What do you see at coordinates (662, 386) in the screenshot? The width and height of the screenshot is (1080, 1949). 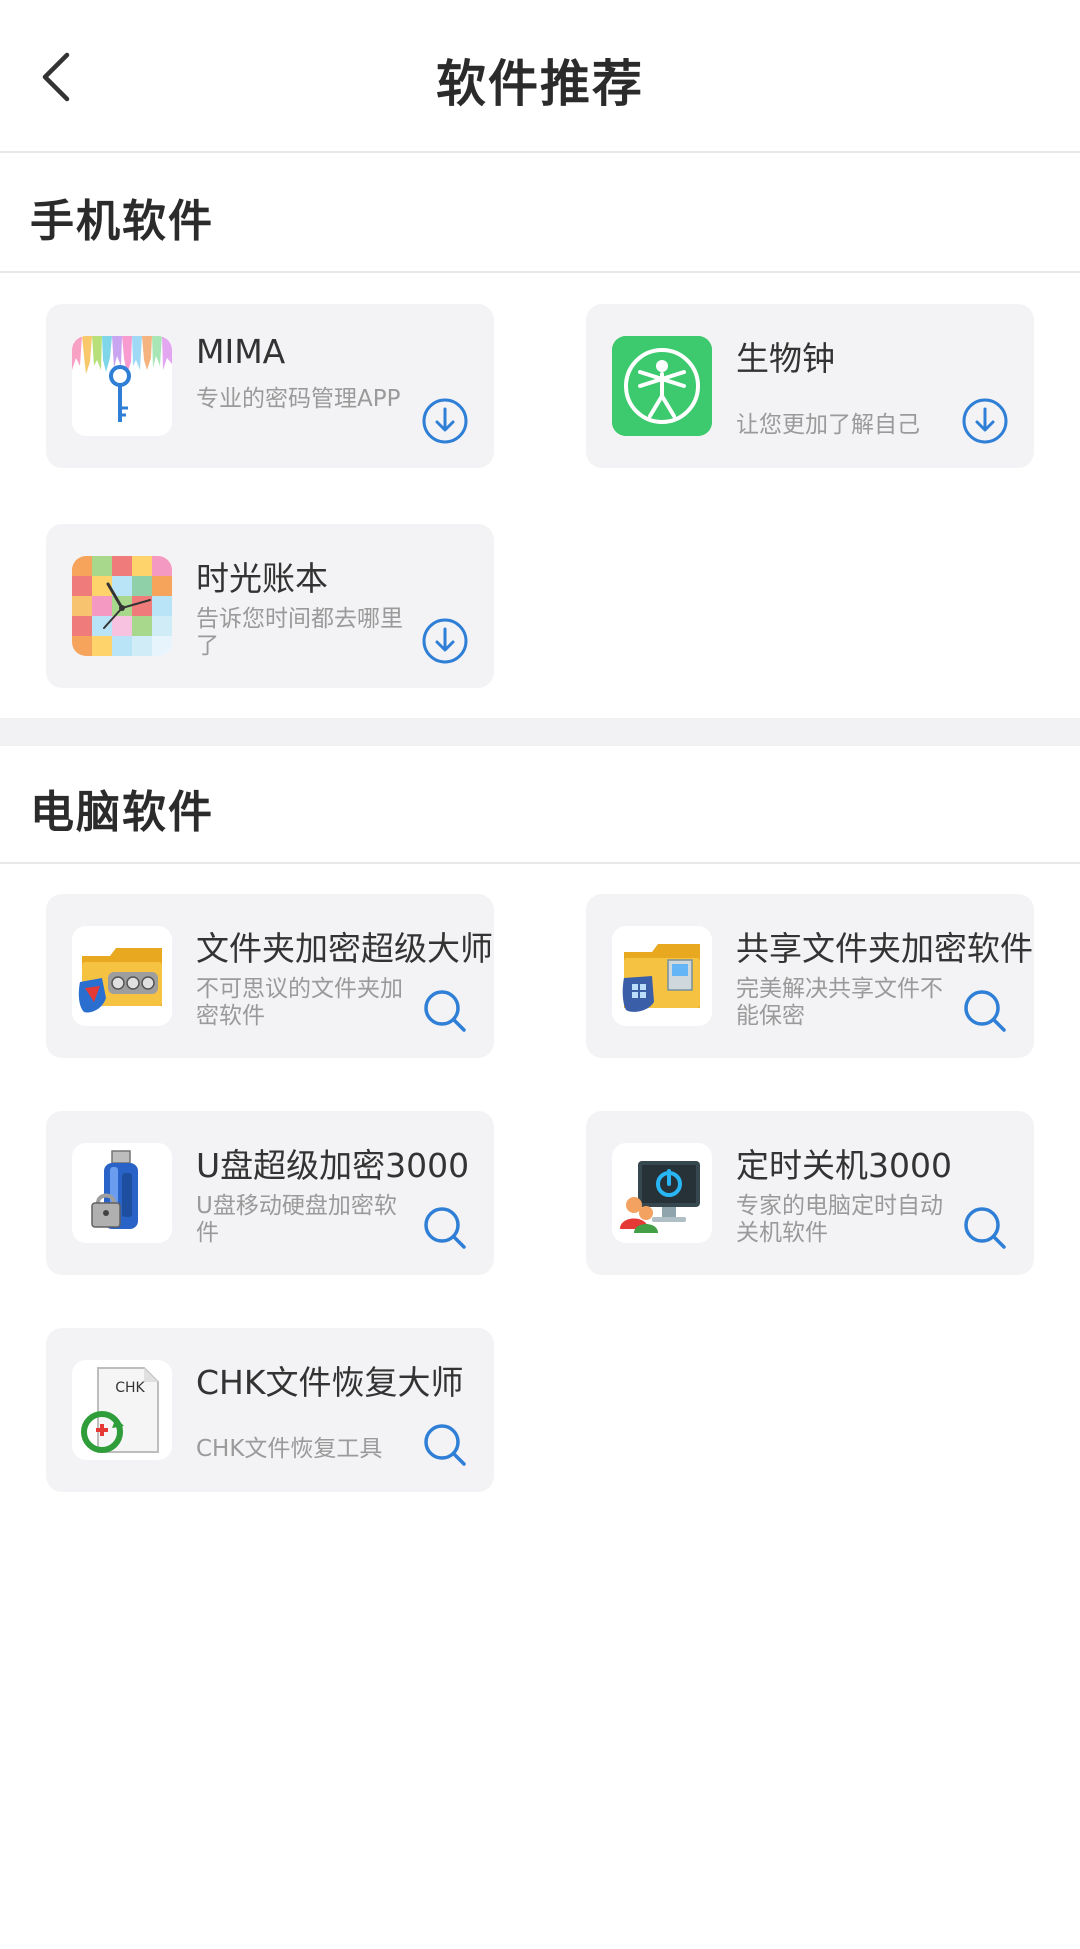 I see `biological-clock-app-icon` at bounding box center [662, 386].